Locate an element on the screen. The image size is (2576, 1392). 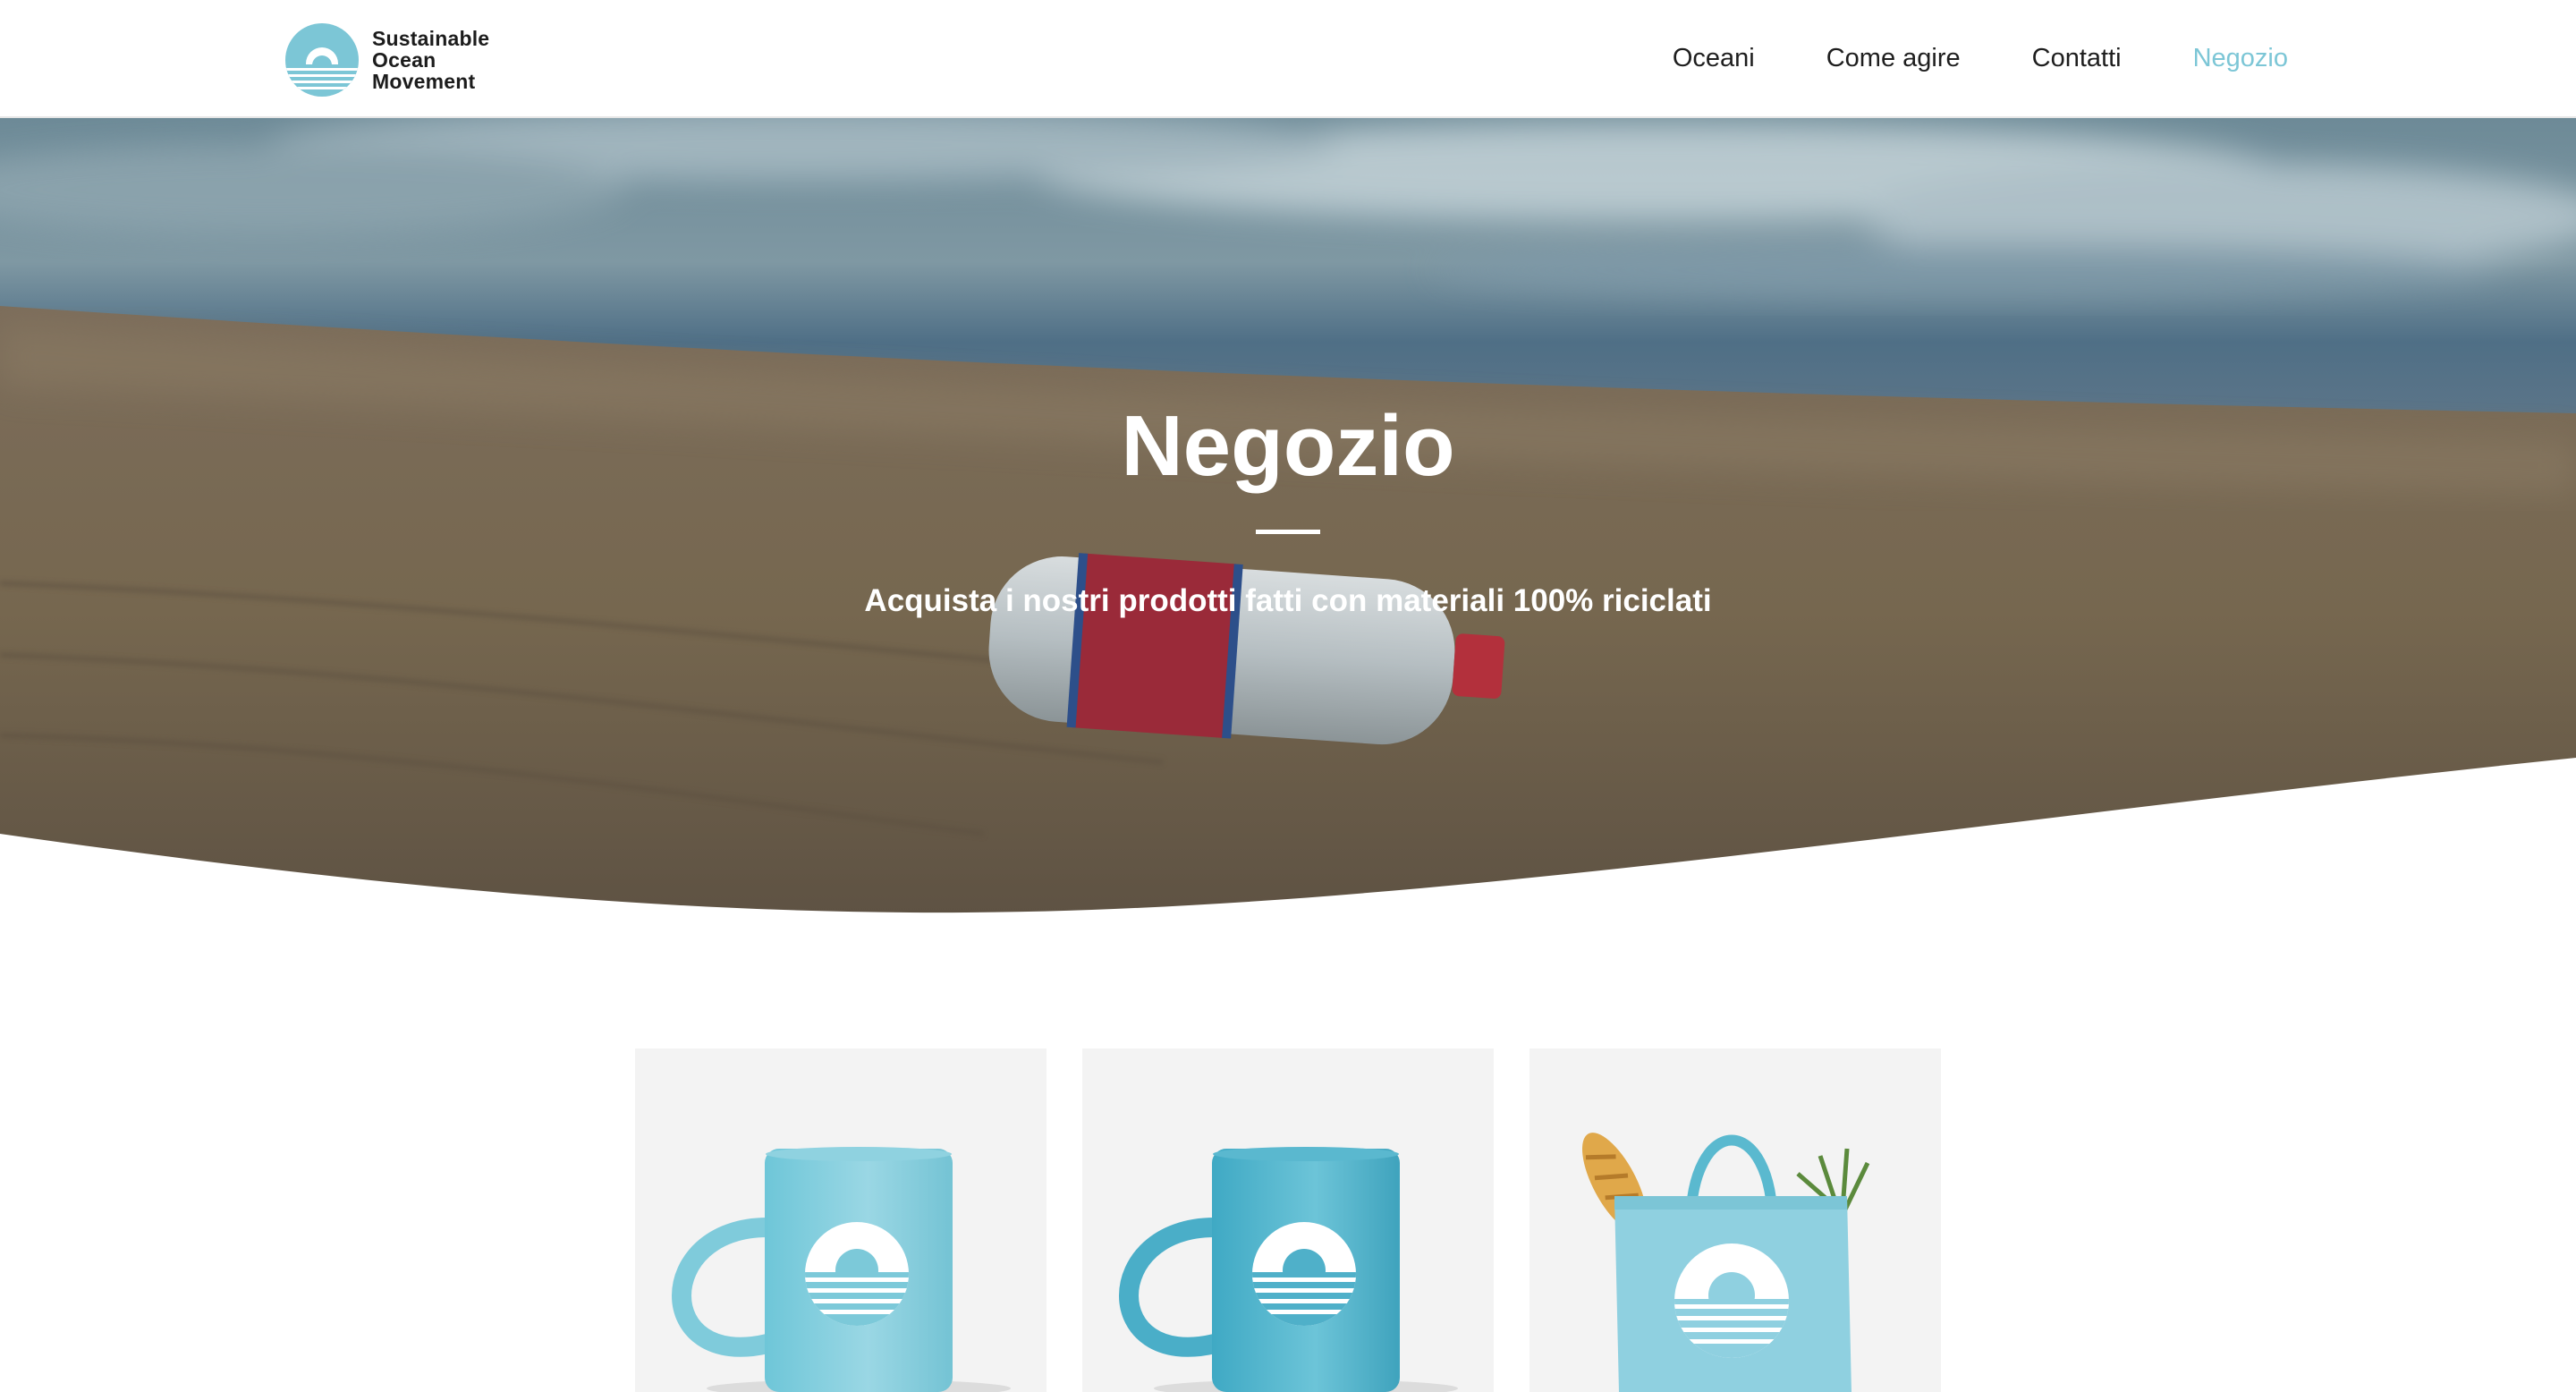
sunset-over-waves-icon is located at coordinates (322, 60).